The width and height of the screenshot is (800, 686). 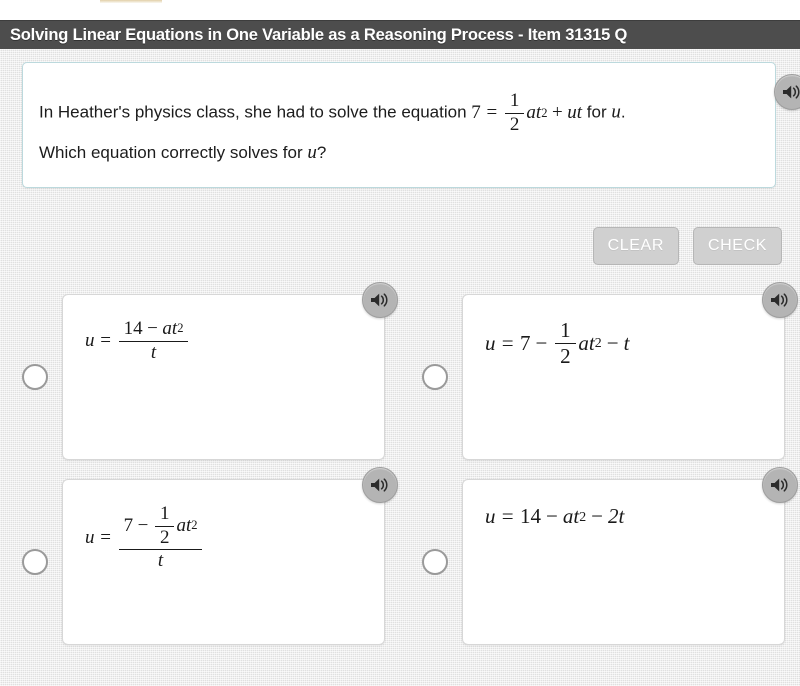 I want to click on question-period: ., so click(x=623, y=112).